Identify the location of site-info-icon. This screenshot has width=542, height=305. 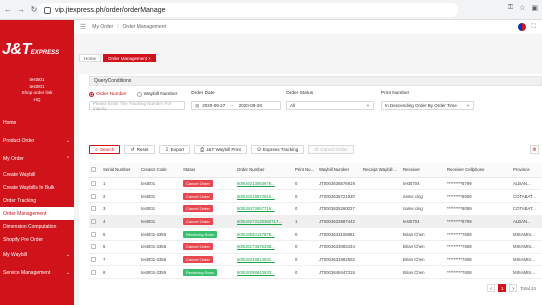
(47, 10).